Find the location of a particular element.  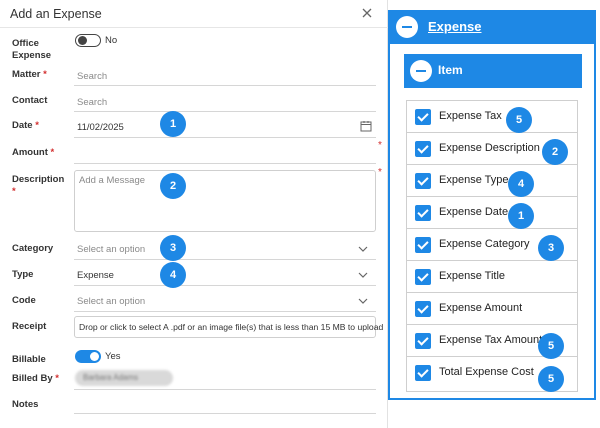

list-item-label: Expense Type is located at coordinates (474, 180).